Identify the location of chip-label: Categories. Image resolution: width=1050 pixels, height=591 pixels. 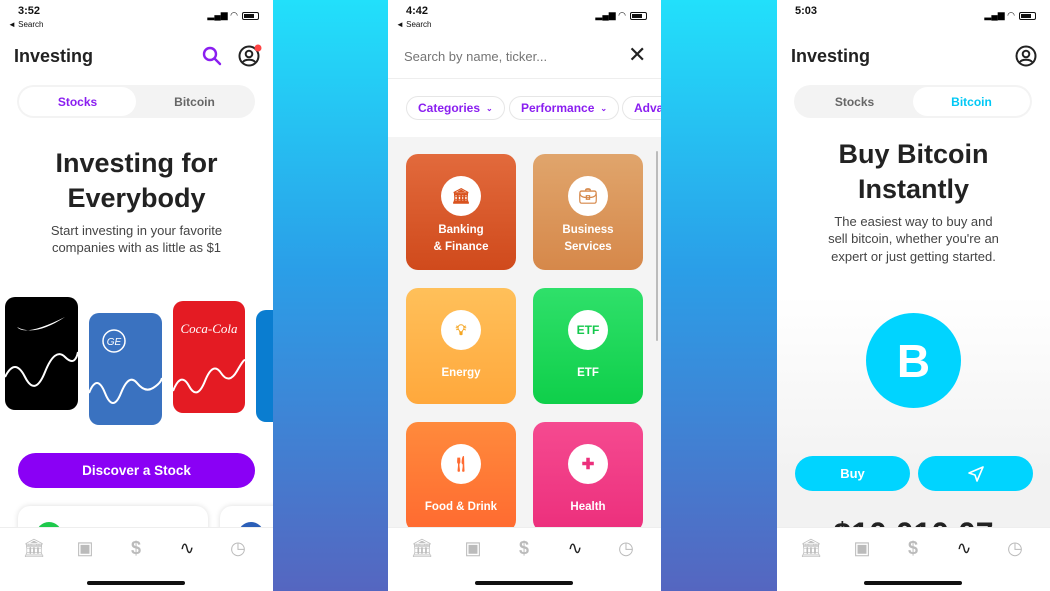
(449, 108).